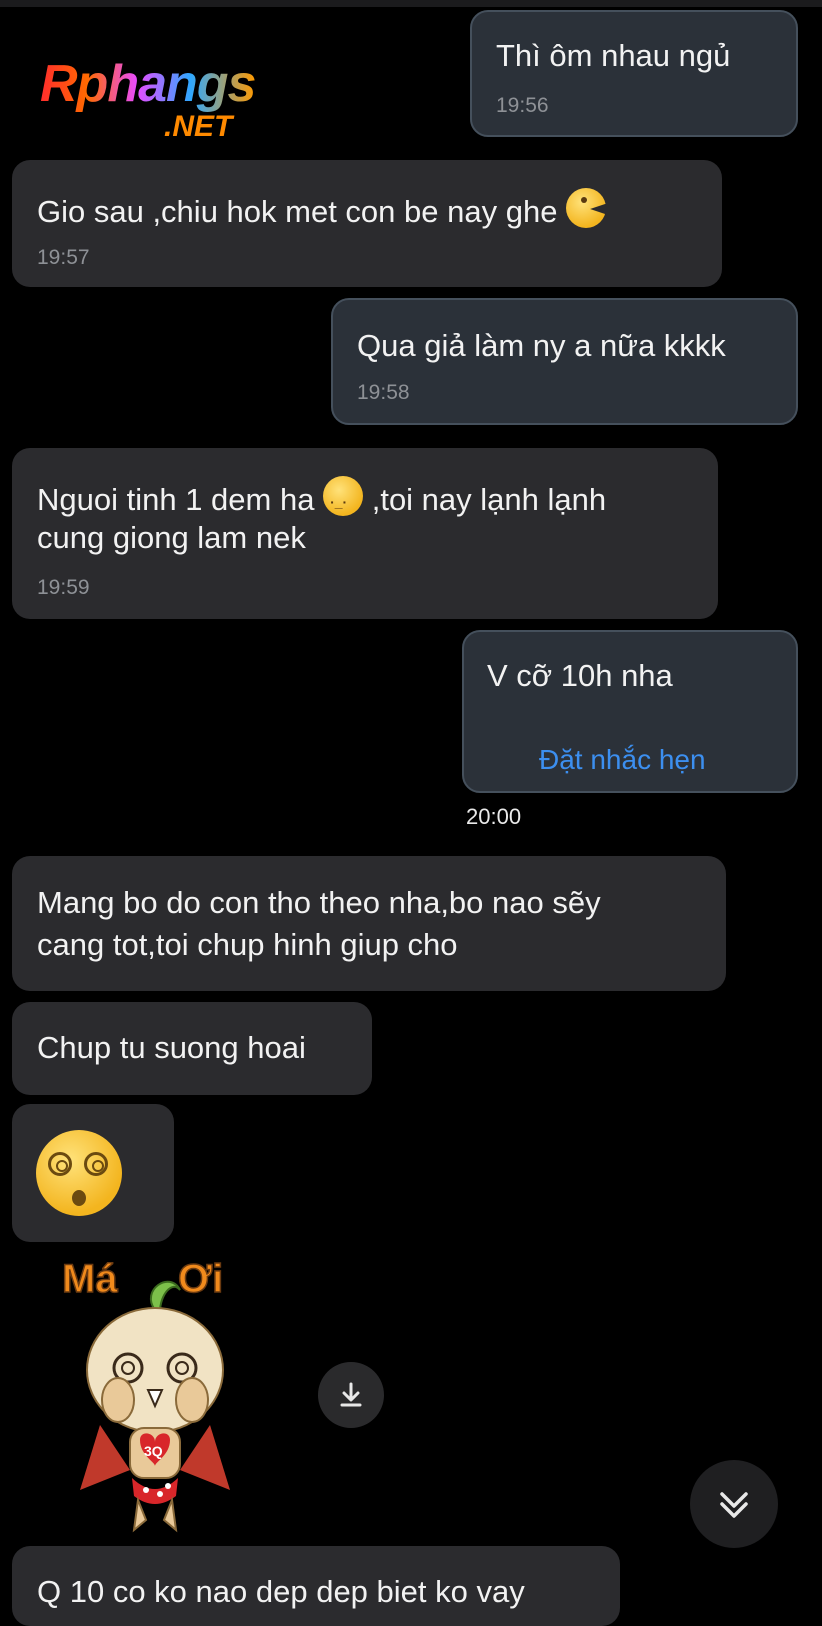 This screenshot has height=1626, width=822. I want to click on message-text-wrap: Gio sau ,chiu hok met con be nay ghe, so click(322, 210).